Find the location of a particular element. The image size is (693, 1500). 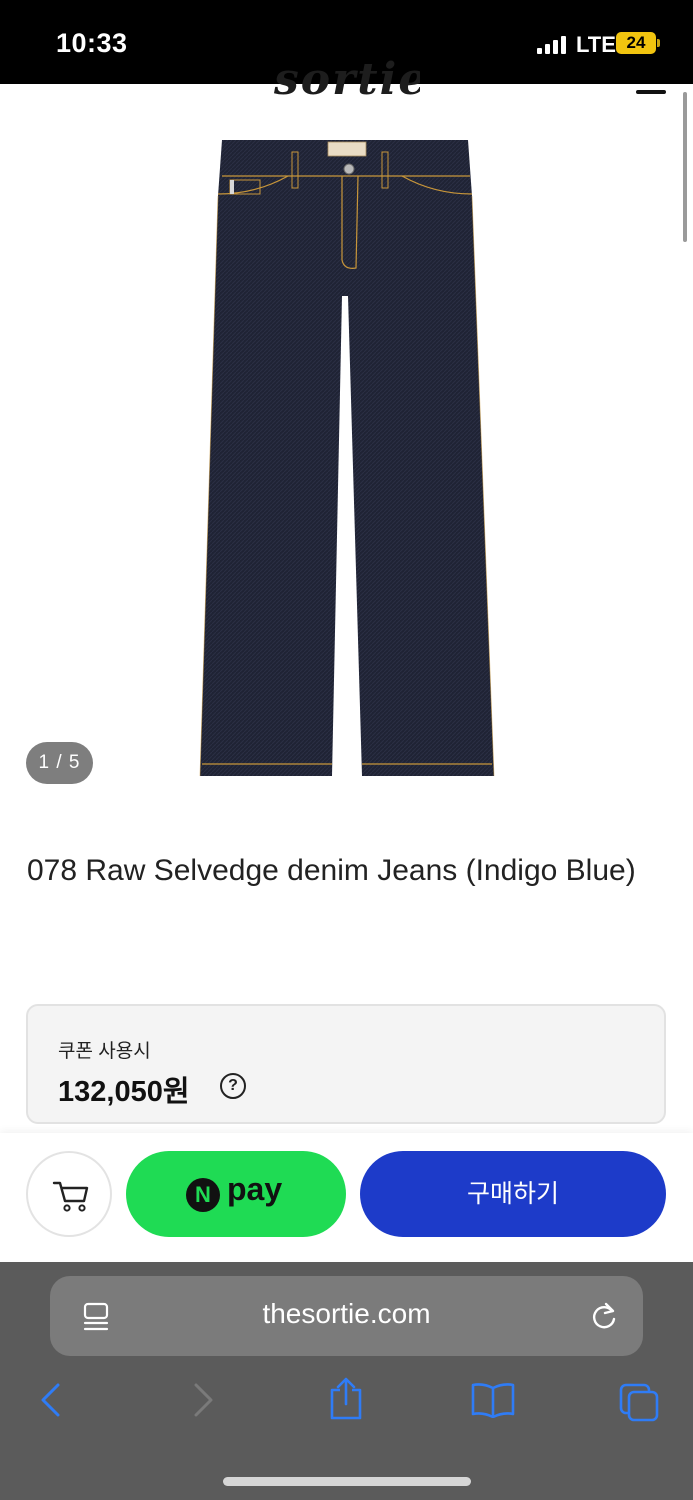

status-time: 10:33 is located at coordinates (92, 43).